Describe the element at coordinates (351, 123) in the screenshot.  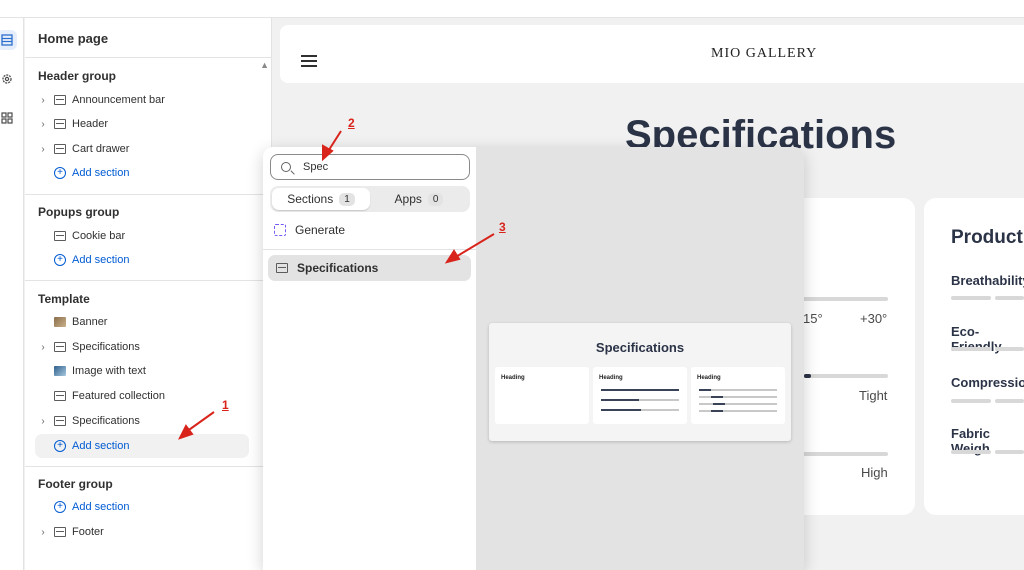
I see `annotation-label: 2` at that location.